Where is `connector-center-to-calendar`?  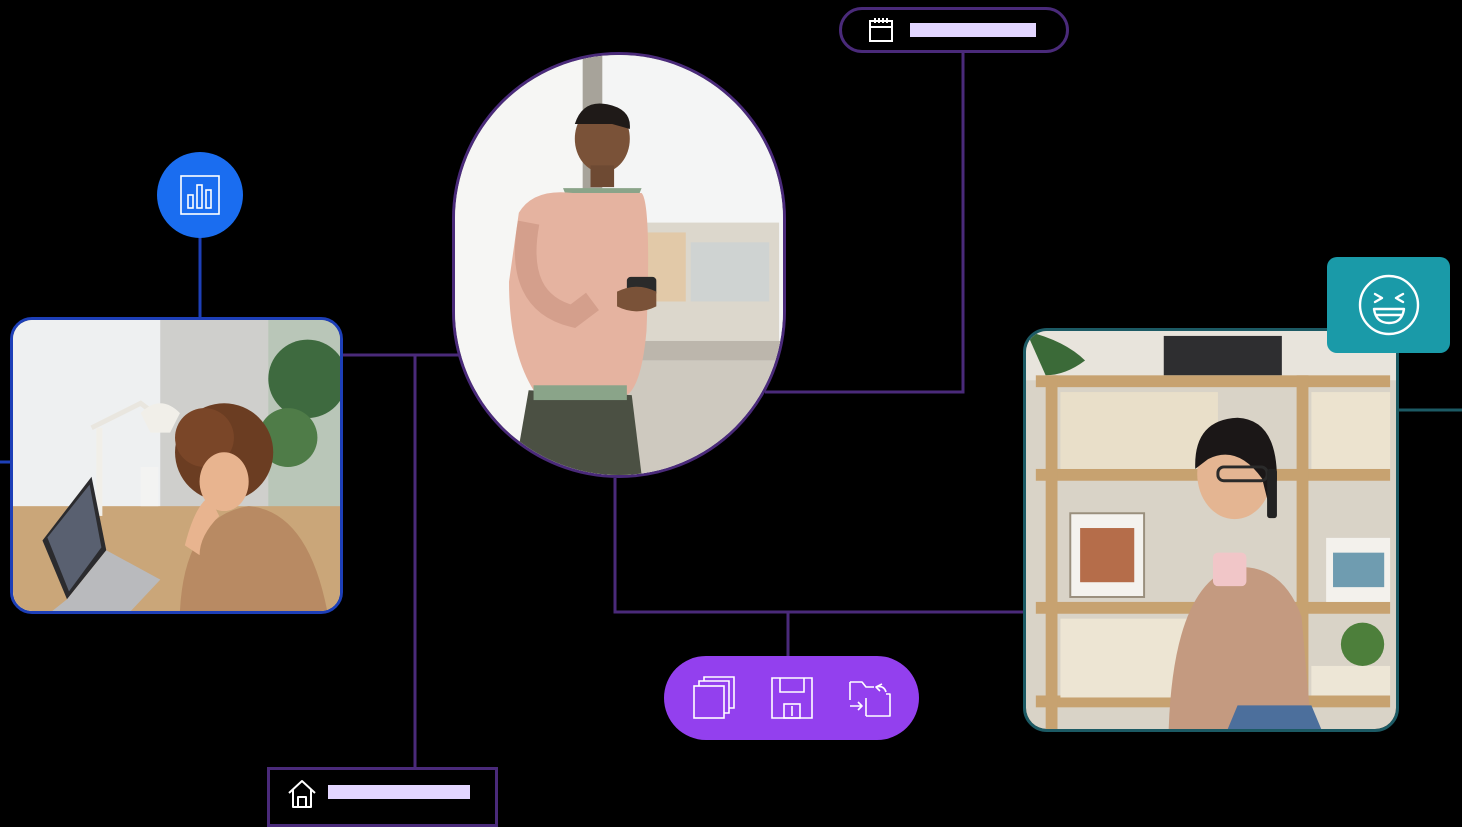 connector-center-to-calendar is located at coordinates (865, 223).